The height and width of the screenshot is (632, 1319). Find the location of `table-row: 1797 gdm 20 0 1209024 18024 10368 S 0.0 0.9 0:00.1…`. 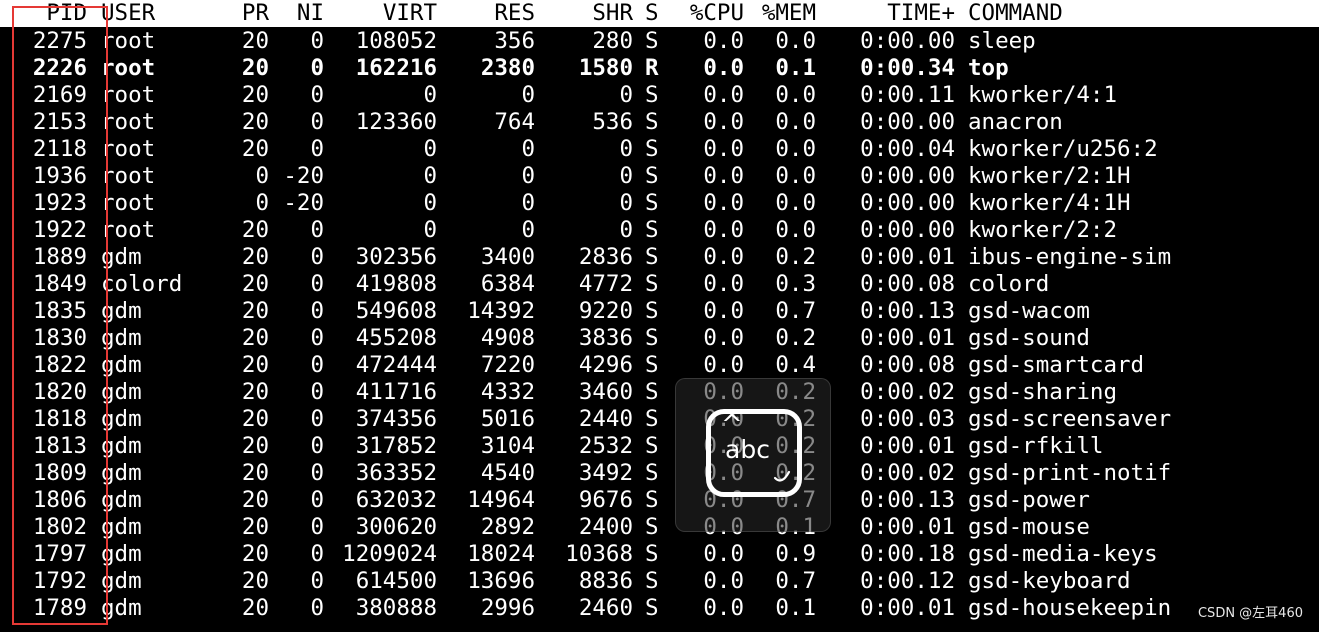

table-row: 1797 gdm 20 0 1209024 18024 10368 S 0.0 0.9 0:00.1… is located at coordinates (659, 554).